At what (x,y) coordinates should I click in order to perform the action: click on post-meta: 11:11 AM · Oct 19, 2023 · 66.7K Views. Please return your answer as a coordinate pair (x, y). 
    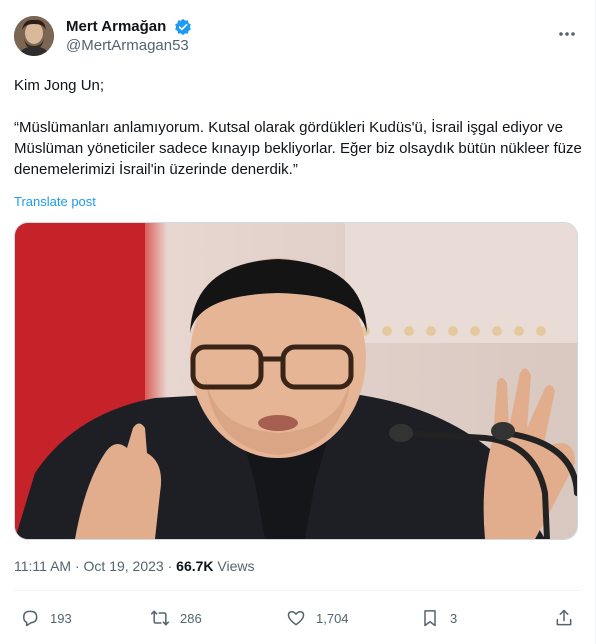
    Looking at the image, I should click on (134, 566).